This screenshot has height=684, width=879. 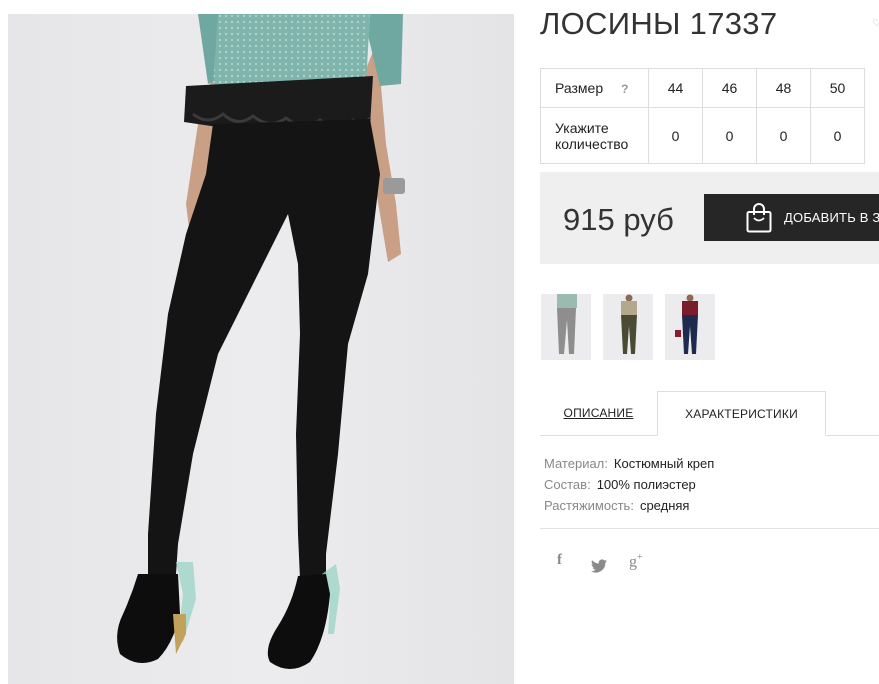 I want to click on quantity-input-48: 0, so click(x=783, y=135).